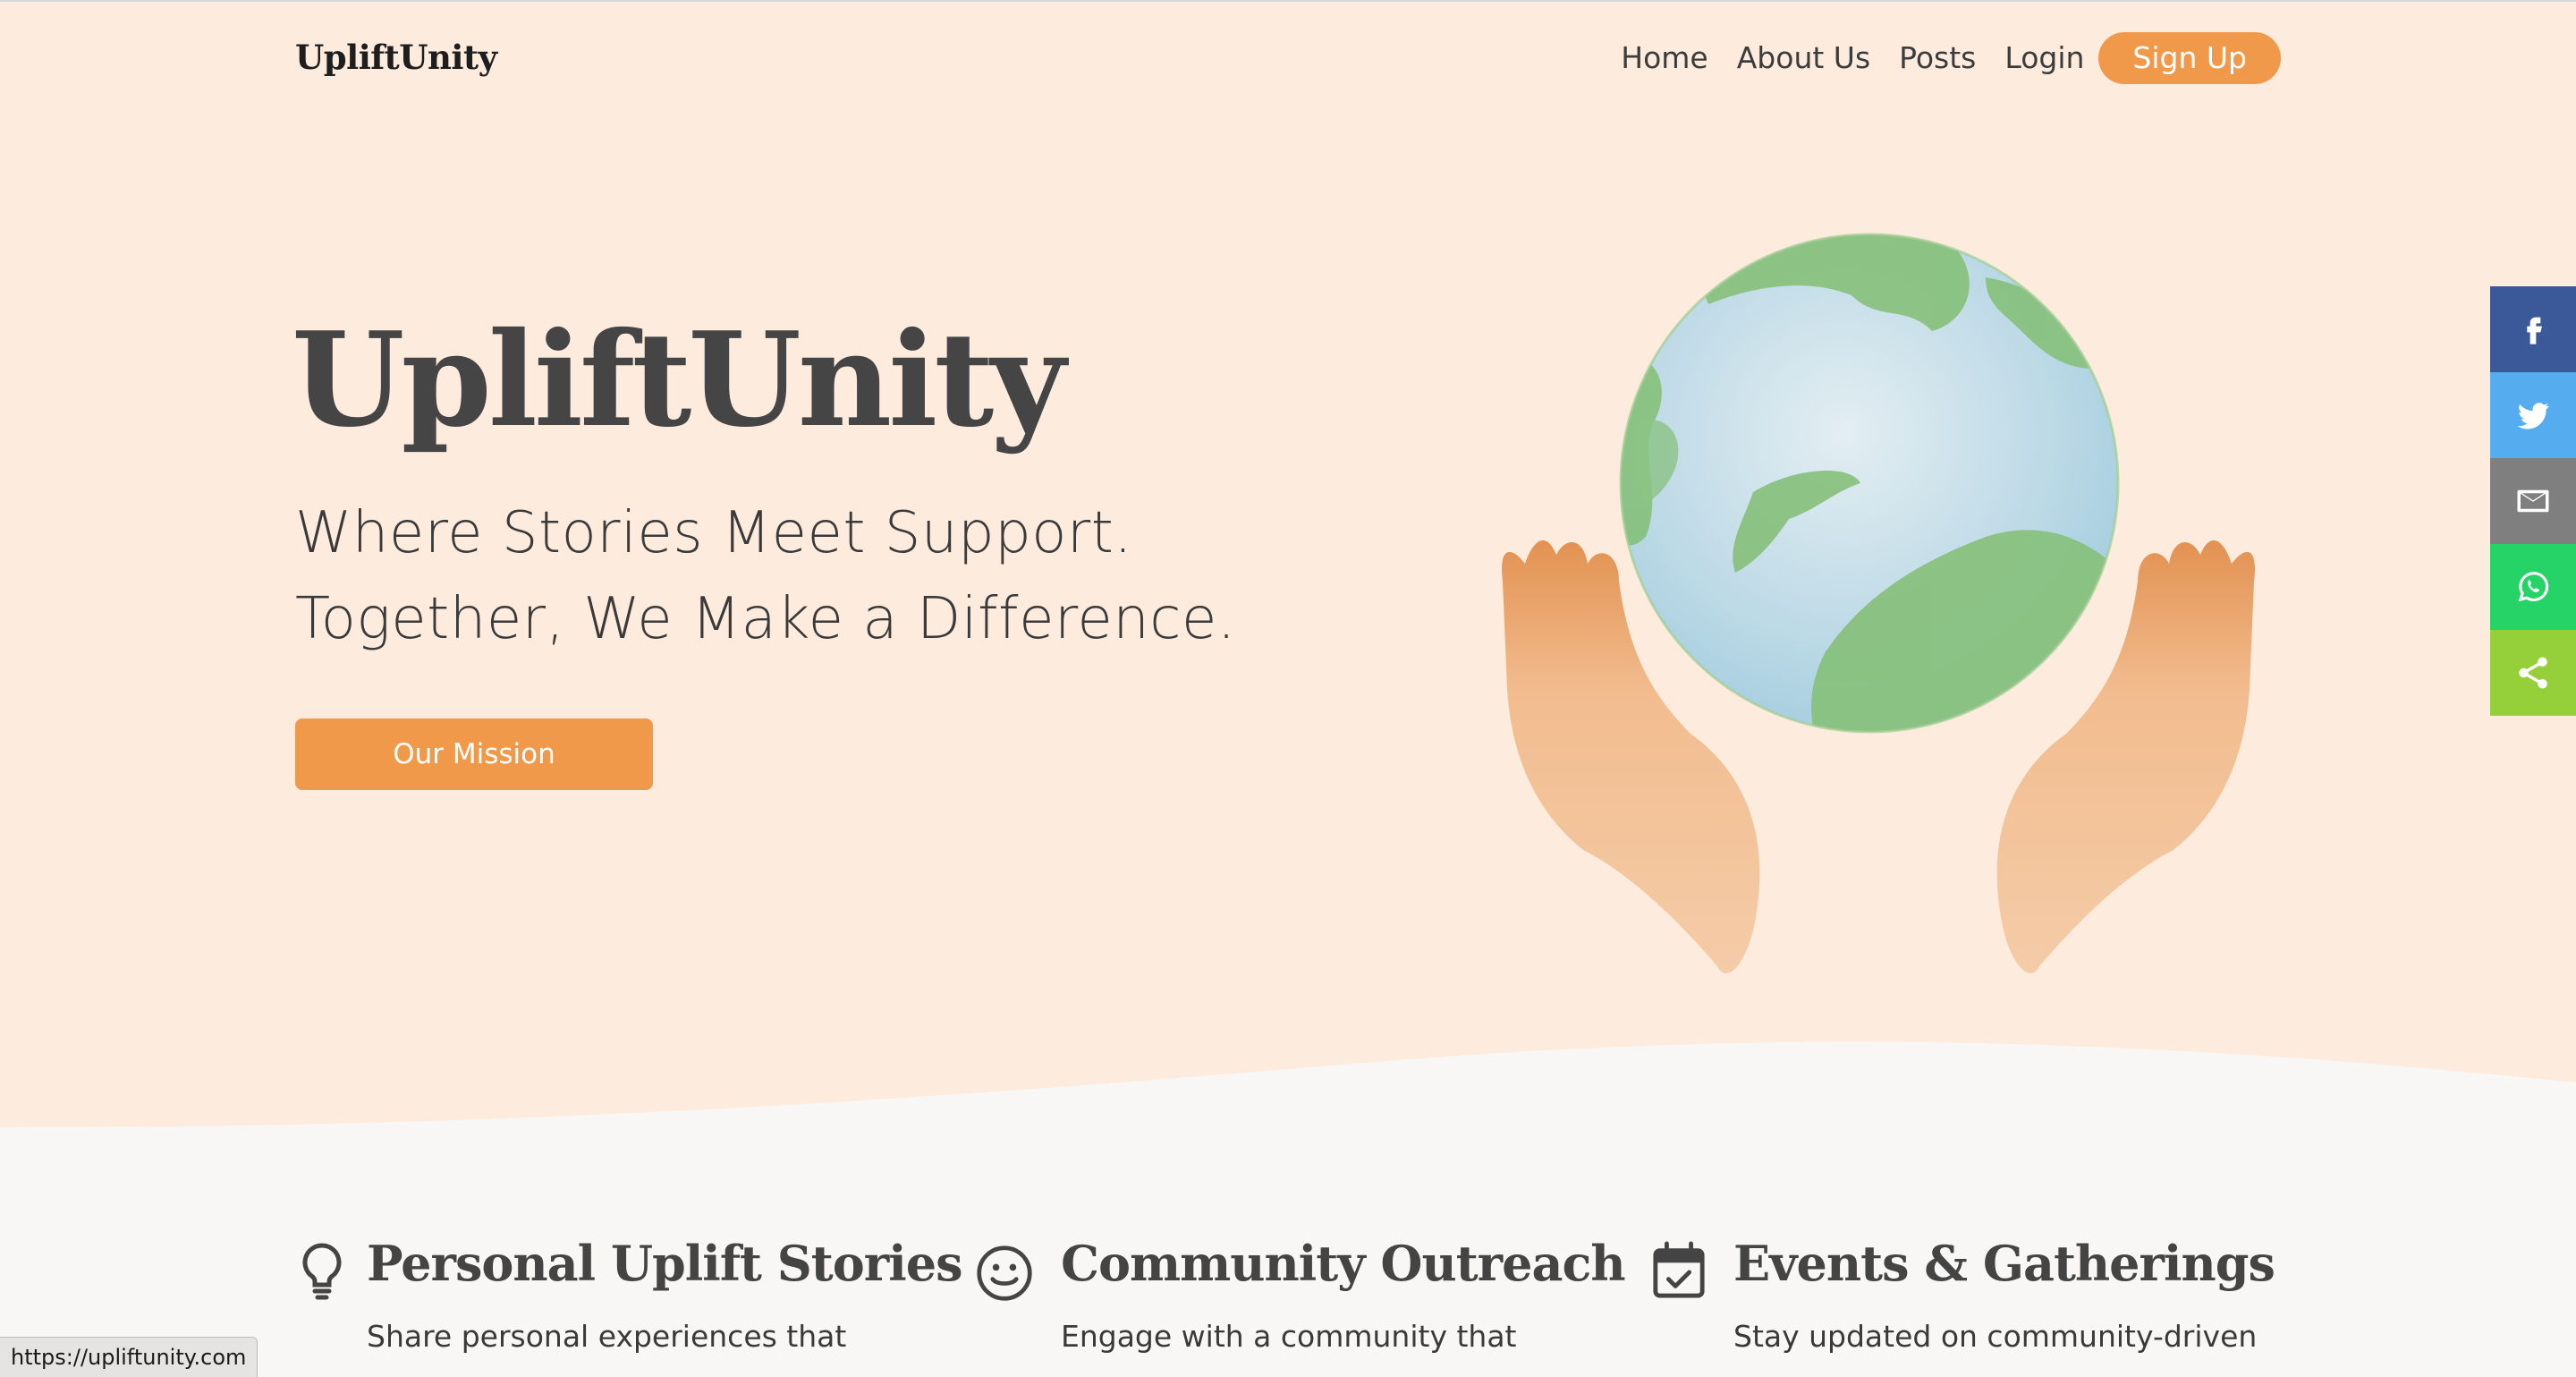 This screenshot has width=2576, height=1377. I want to click on site-logo: UpliftUnity, so click(396, 57).